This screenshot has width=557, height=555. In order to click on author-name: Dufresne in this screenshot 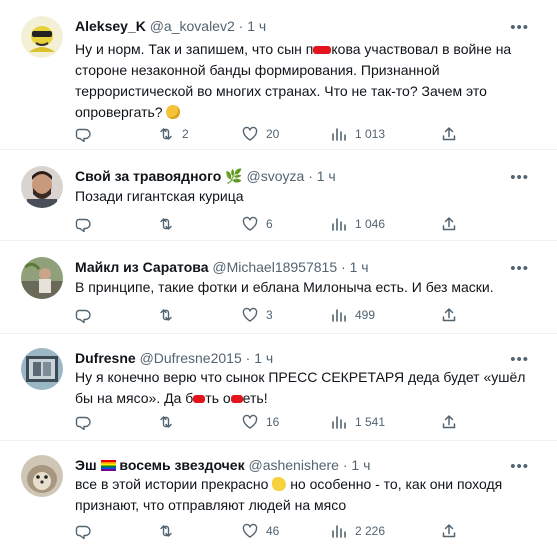, I will do `click(105, 358)`.